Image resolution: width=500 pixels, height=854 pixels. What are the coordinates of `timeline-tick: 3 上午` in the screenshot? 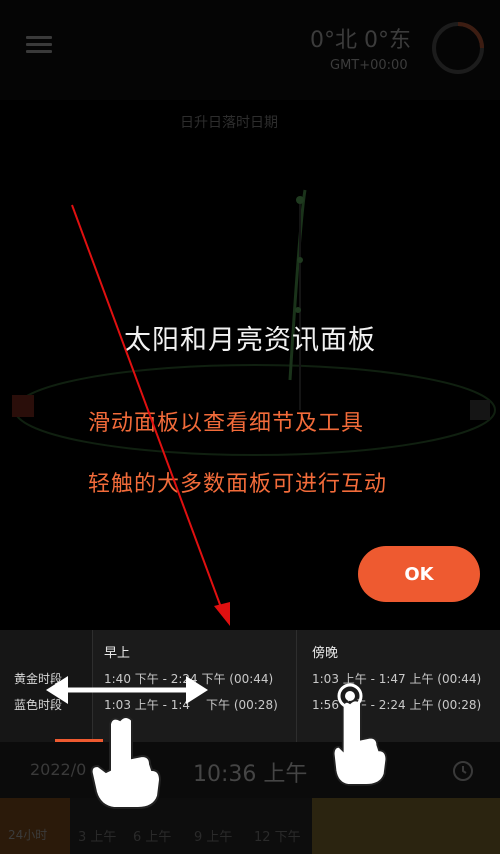 It's located at (97, 837).